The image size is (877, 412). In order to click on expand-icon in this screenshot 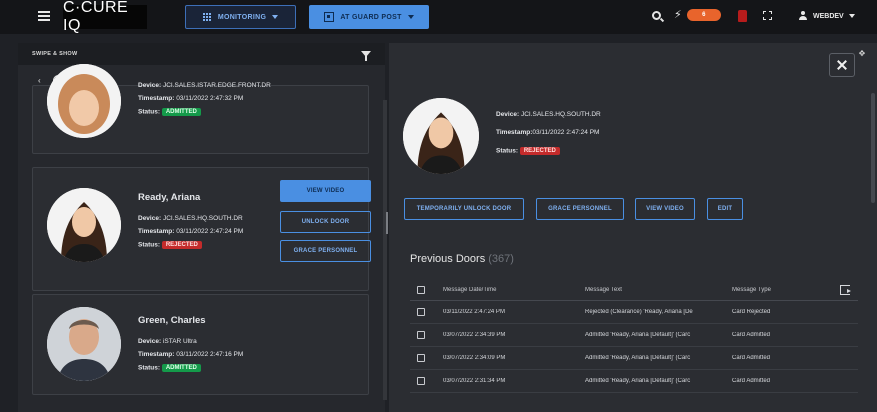, I will do `click(767, 15)`.